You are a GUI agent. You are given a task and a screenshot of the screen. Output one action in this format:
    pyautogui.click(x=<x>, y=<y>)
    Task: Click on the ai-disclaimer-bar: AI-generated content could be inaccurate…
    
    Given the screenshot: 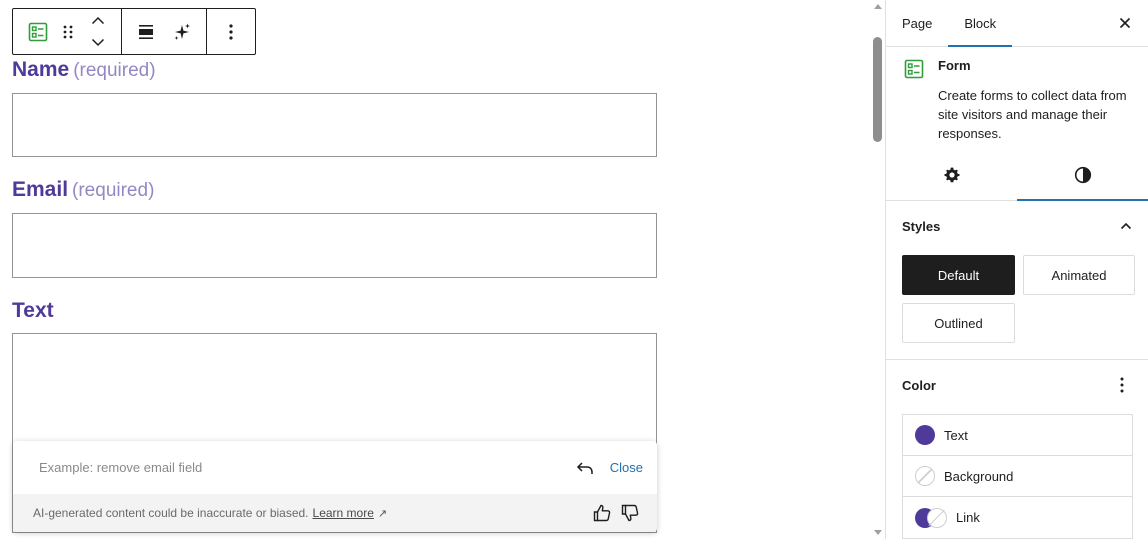 What is the action you would take?
    pyautogui.click(x=335, y=513)
    